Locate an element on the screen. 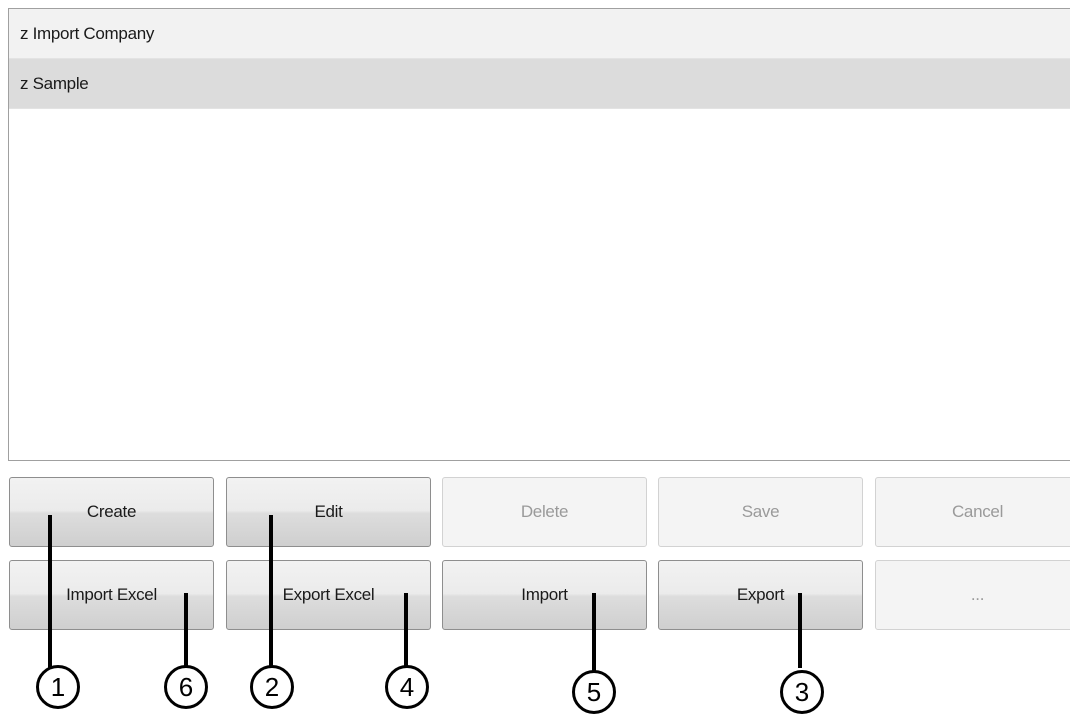 The image size is (1070, 725). list-item: z Import Company is located at coordinates (539, 34).